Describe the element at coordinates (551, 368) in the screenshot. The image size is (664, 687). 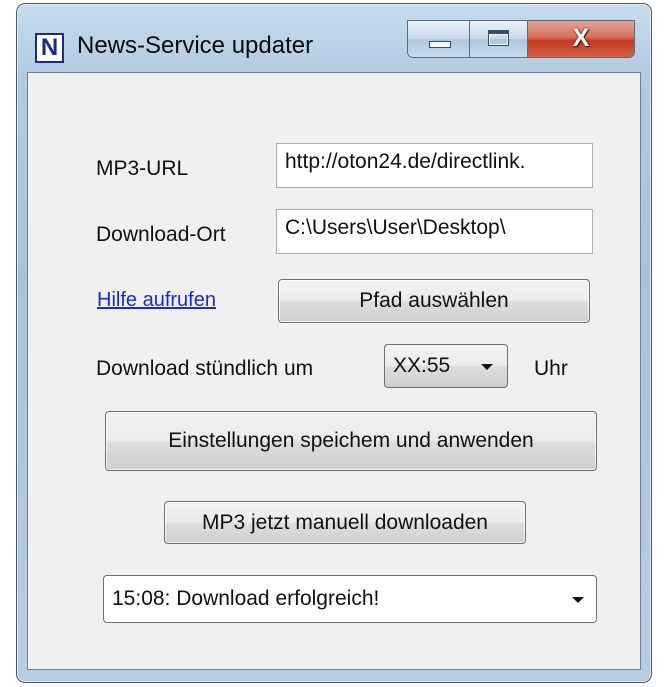
I see `hourly-suffix-label: Uhr` at that location.